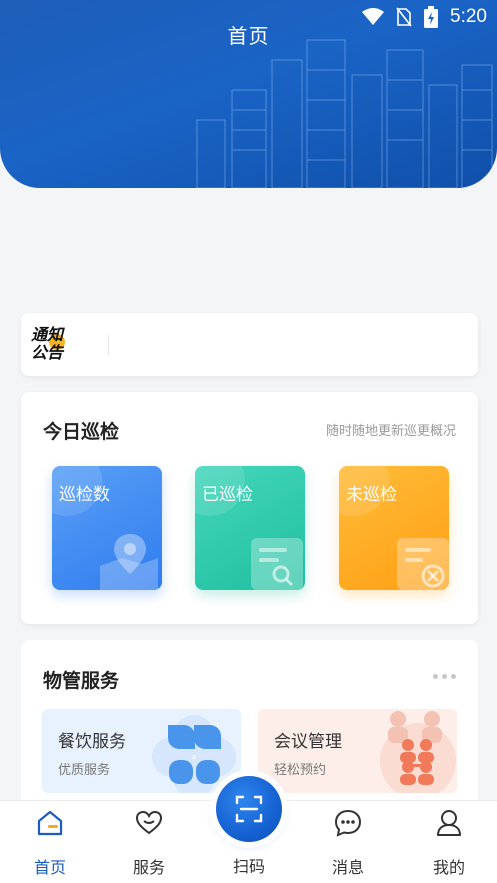 This screenshot has width=497, height=883. I want to click on scan-label: 扫码, so click(248, 866).